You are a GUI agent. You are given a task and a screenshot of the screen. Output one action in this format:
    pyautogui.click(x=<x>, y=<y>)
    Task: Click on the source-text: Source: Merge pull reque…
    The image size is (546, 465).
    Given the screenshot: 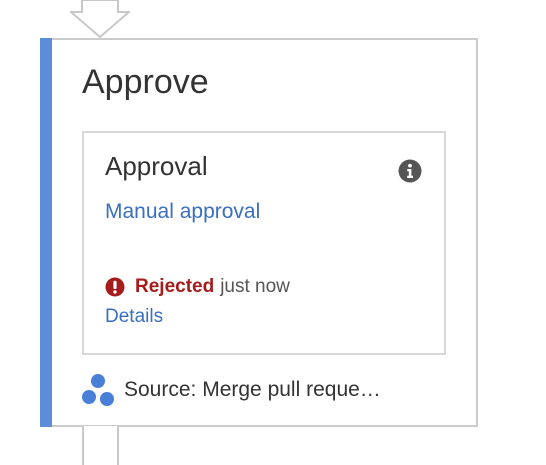 What is the action you would take?
    pyautogui.click(x=252, y=390)
    